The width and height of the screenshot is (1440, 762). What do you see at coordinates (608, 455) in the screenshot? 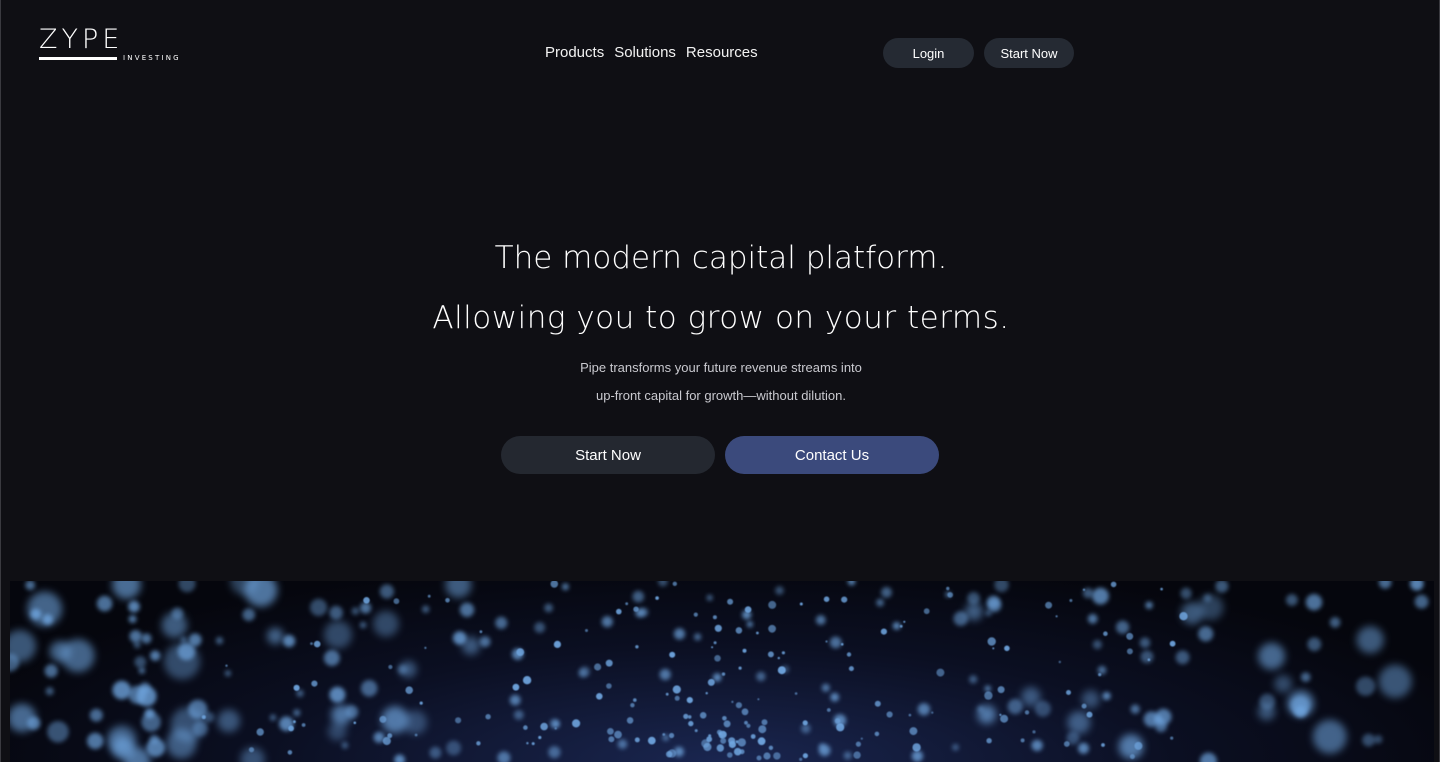
I see `hero-start-now-button: Start Now` at bounding box center [608, 455].